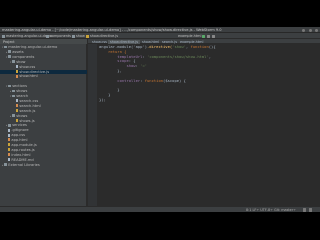 The width and height of the screenshot is (320, 240). I want to click on tree-item-label: search.html, so click(30, 105).